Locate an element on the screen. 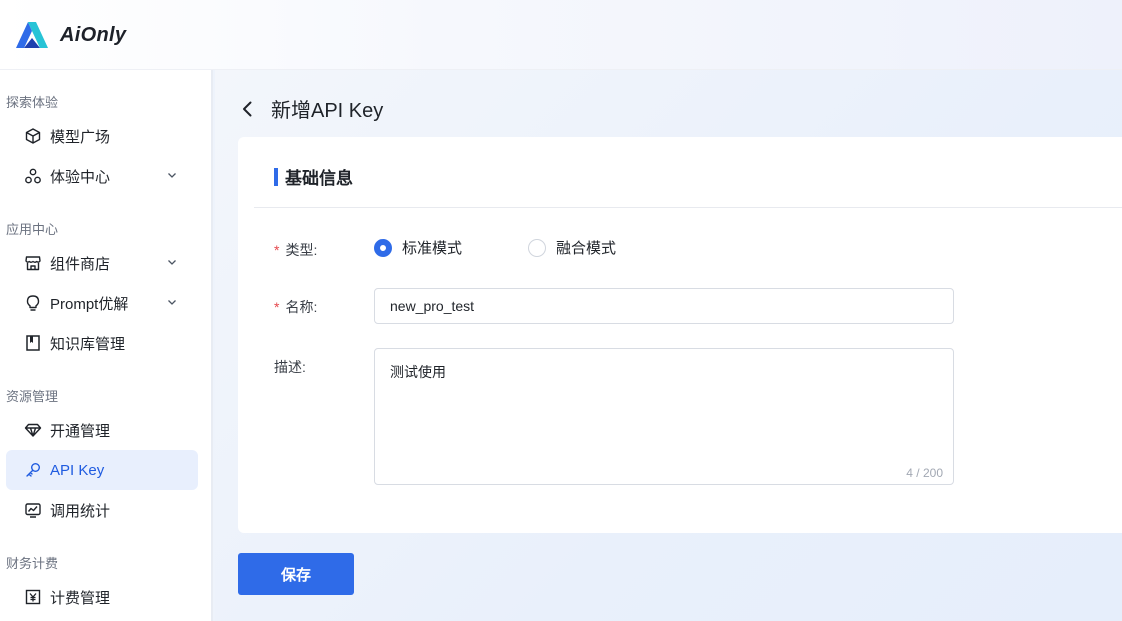 The width and height of the screenshot is (1122, 621). page-title: 新增API Key is located at coordinates (327, 111).